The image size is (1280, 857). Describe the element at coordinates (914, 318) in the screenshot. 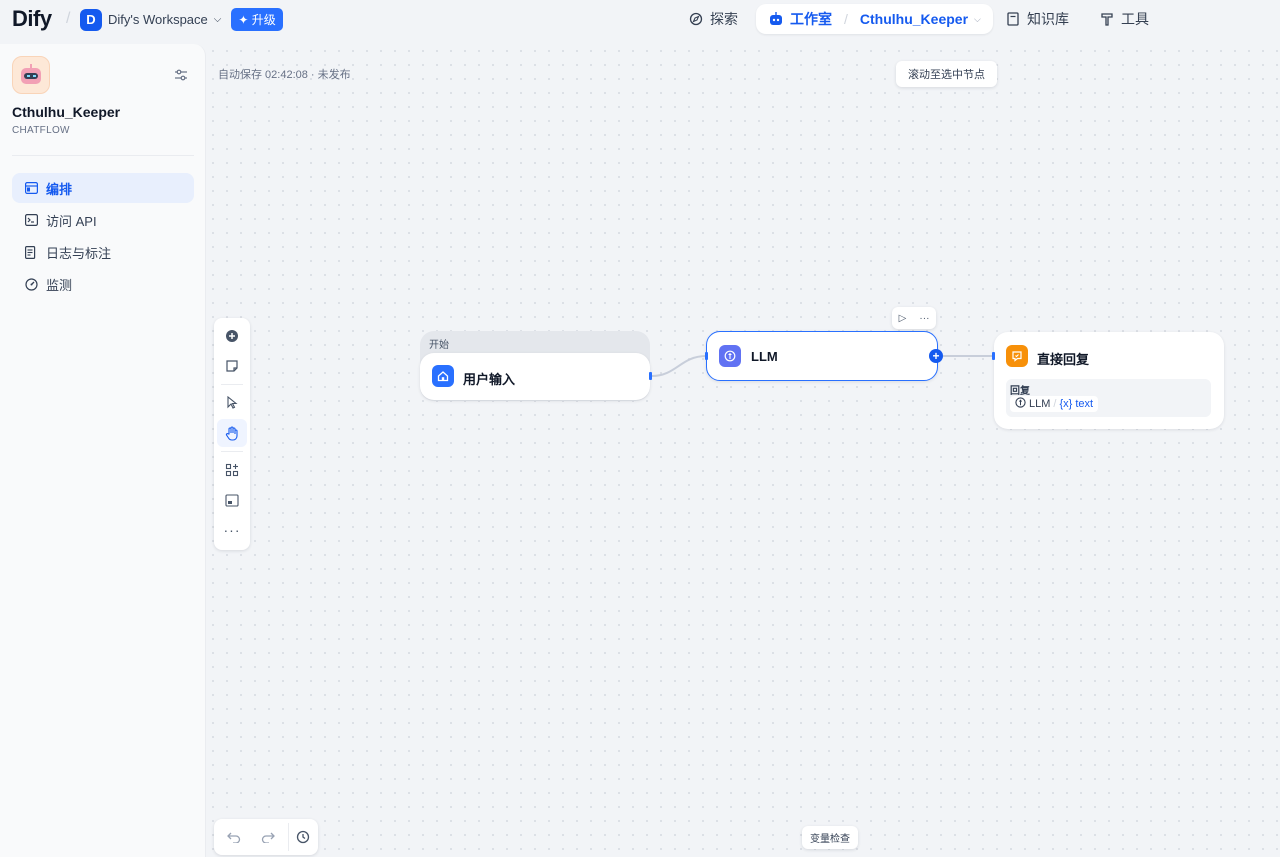

I see `node-actions: ▷ ···` at that location.